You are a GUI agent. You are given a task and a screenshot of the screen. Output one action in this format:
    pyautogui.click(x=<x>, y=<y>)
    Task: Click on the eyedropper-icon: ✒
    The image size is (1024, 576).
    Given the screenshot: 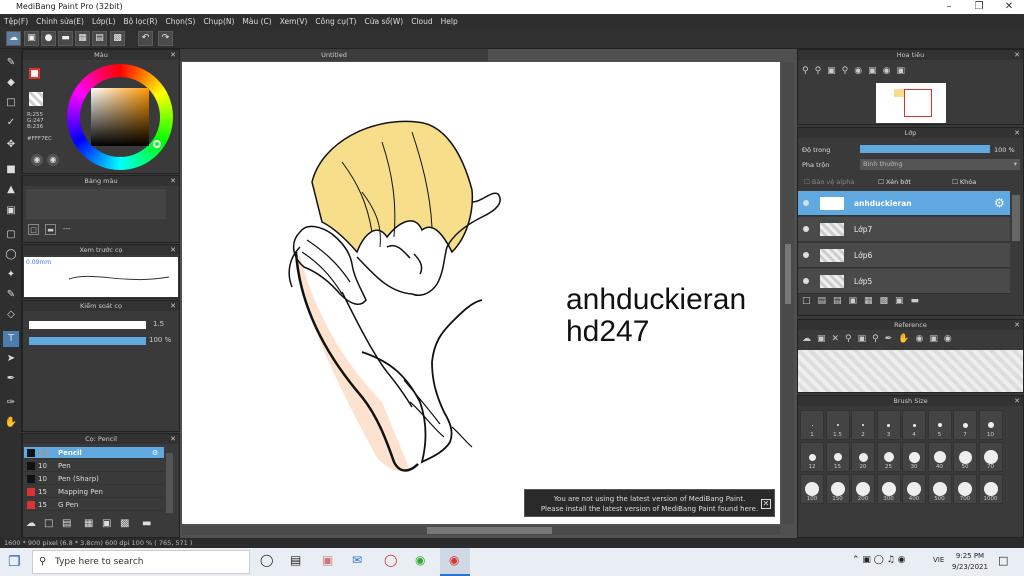 What is the action you would take?
    pyautogui.click(x=11, y=379)
    